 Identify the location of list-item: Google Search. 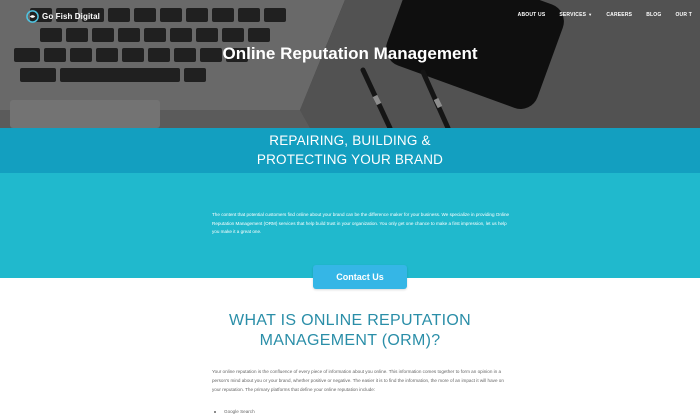
(234, 411).